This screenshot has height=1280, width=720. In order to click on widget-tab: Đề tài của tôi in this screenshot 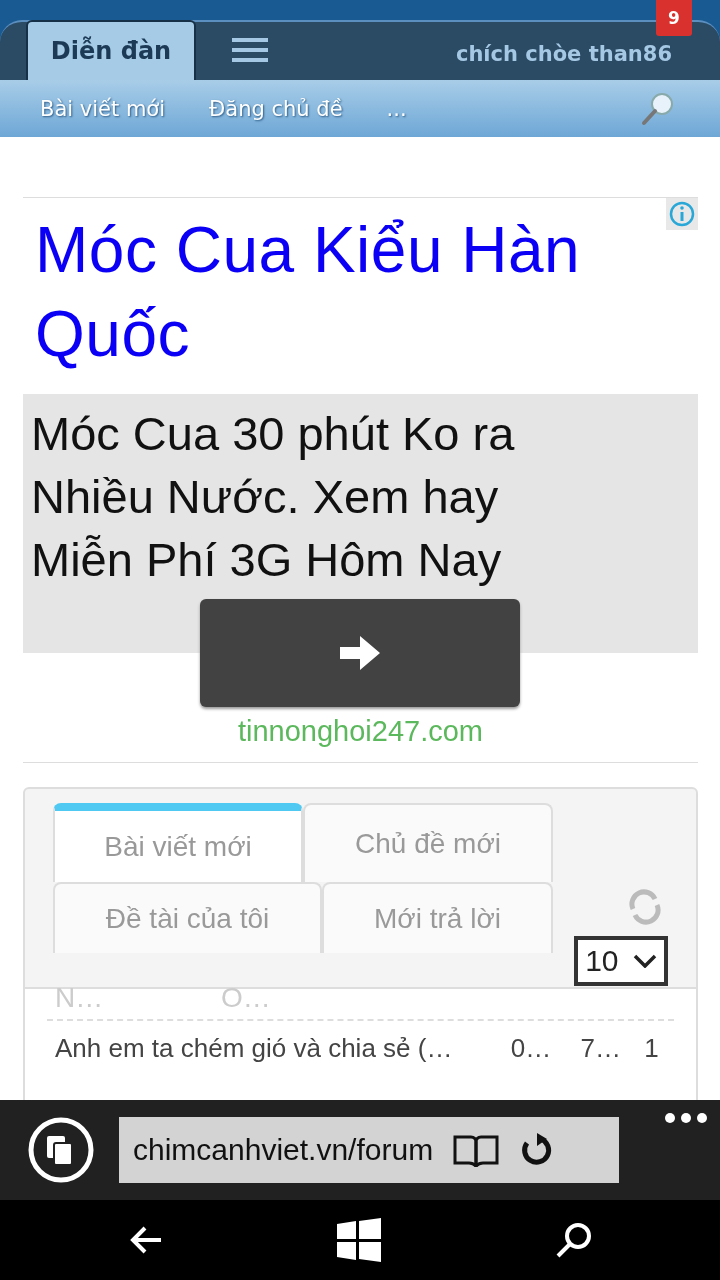, I will do `click(187, 917)`.